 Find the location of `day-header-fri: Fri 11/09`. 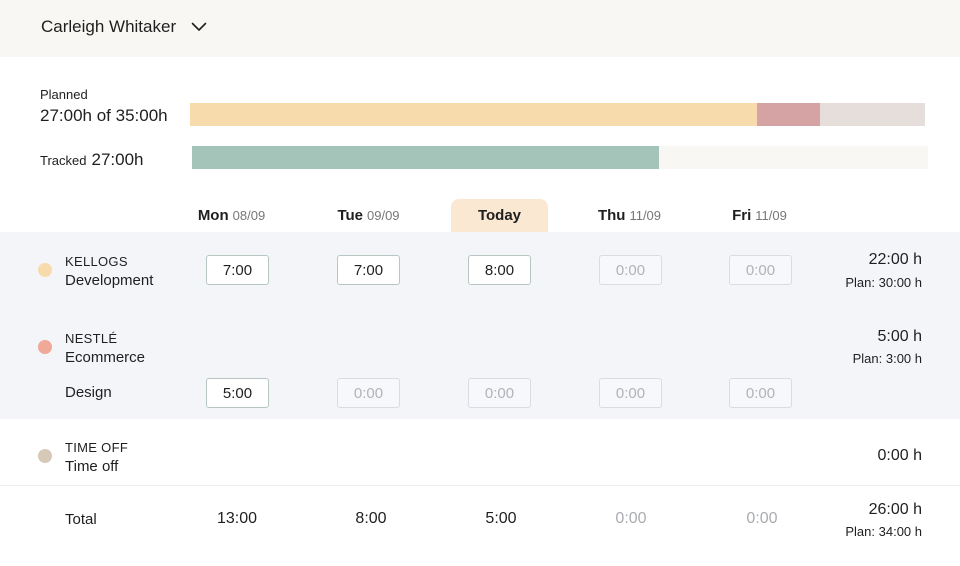

day-header-fri: Fri 11/09 is located at coordinates (759, 215).